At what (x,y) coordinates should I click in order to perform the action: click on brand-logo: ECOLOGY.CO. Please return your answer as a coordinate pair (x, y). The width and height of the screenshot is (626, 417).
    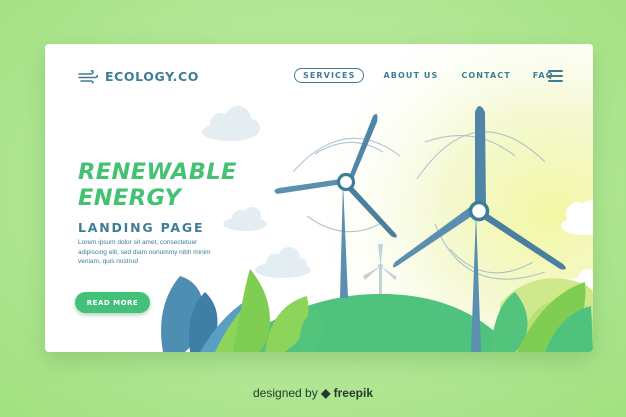
    Looking at the image, I should click on (138, 76).